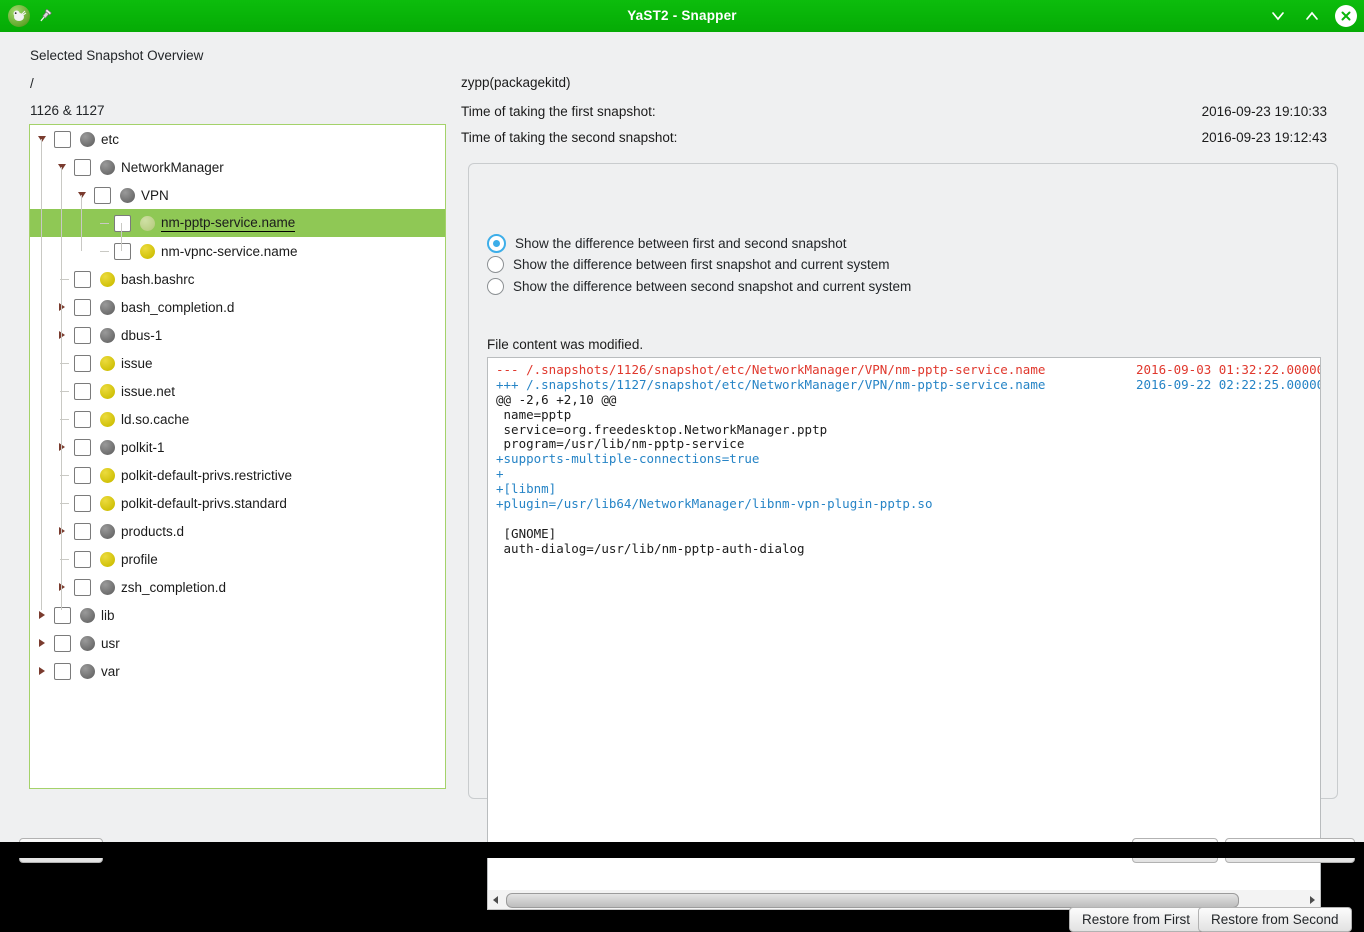 The image size is (1364, 932). I want to click on first-snapshot-time-label: Time of taking the first snapshot:, so click(558, 111).